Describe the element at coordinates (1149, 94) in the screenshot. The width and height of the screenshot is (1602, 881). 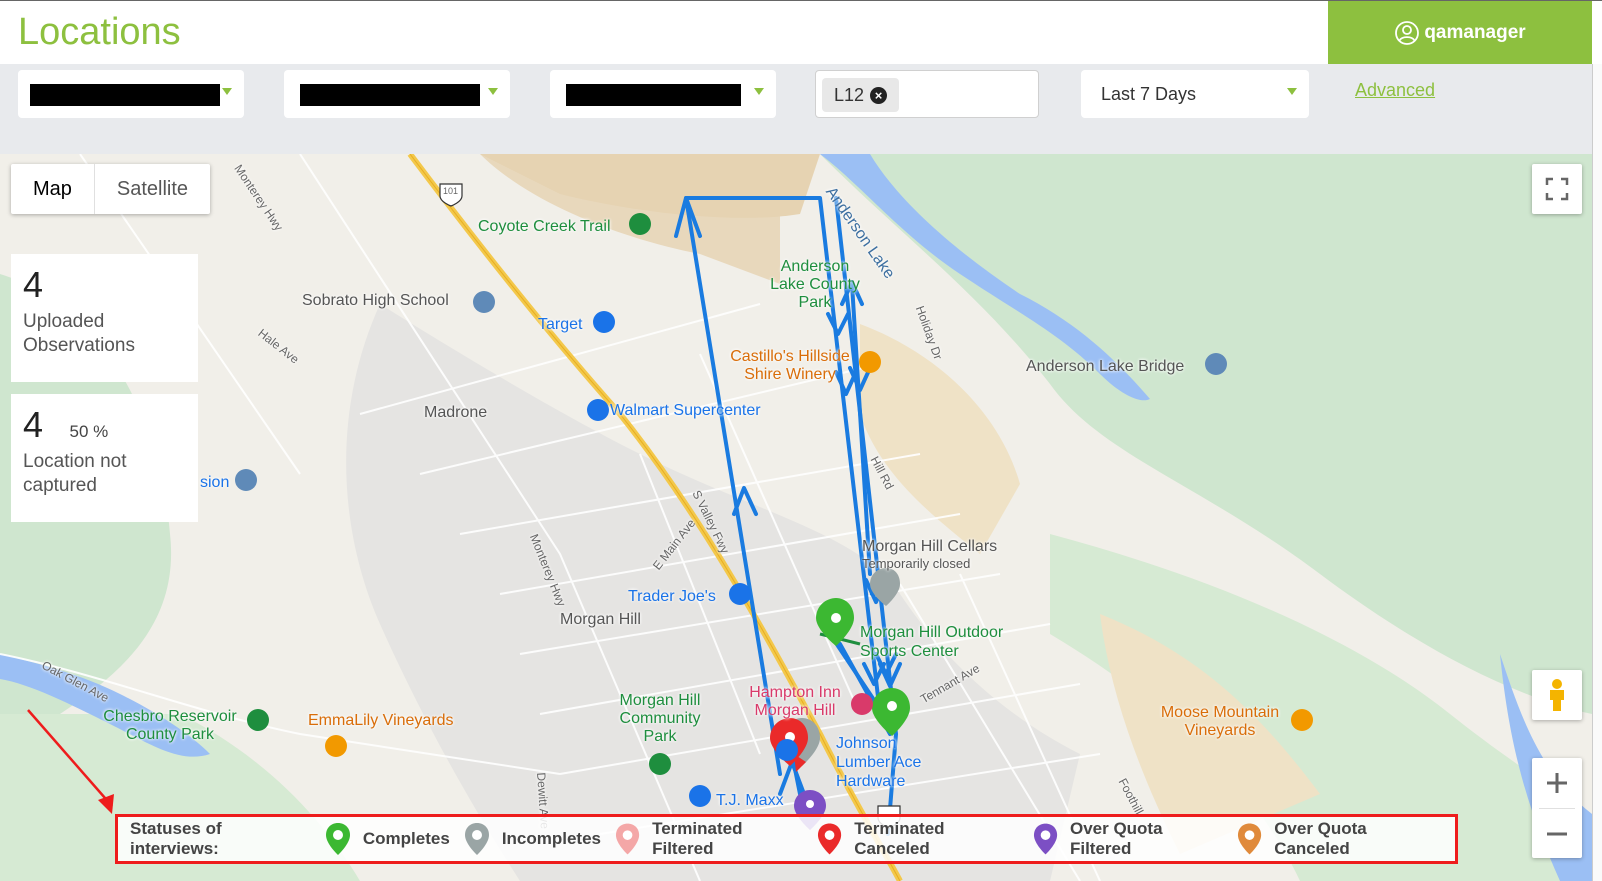
I see `date-range-value: Last 7 Days` at that location.